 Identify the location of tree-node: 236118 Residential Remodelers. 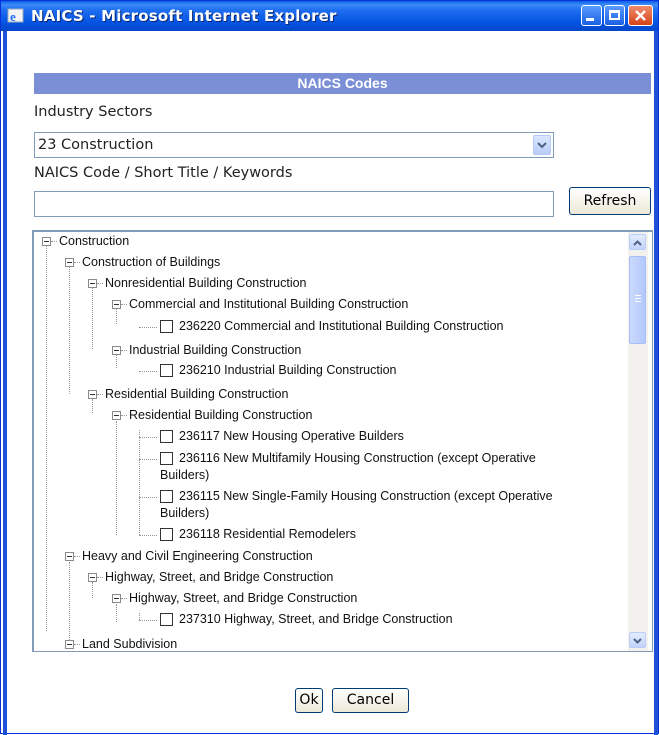
(267, 534).